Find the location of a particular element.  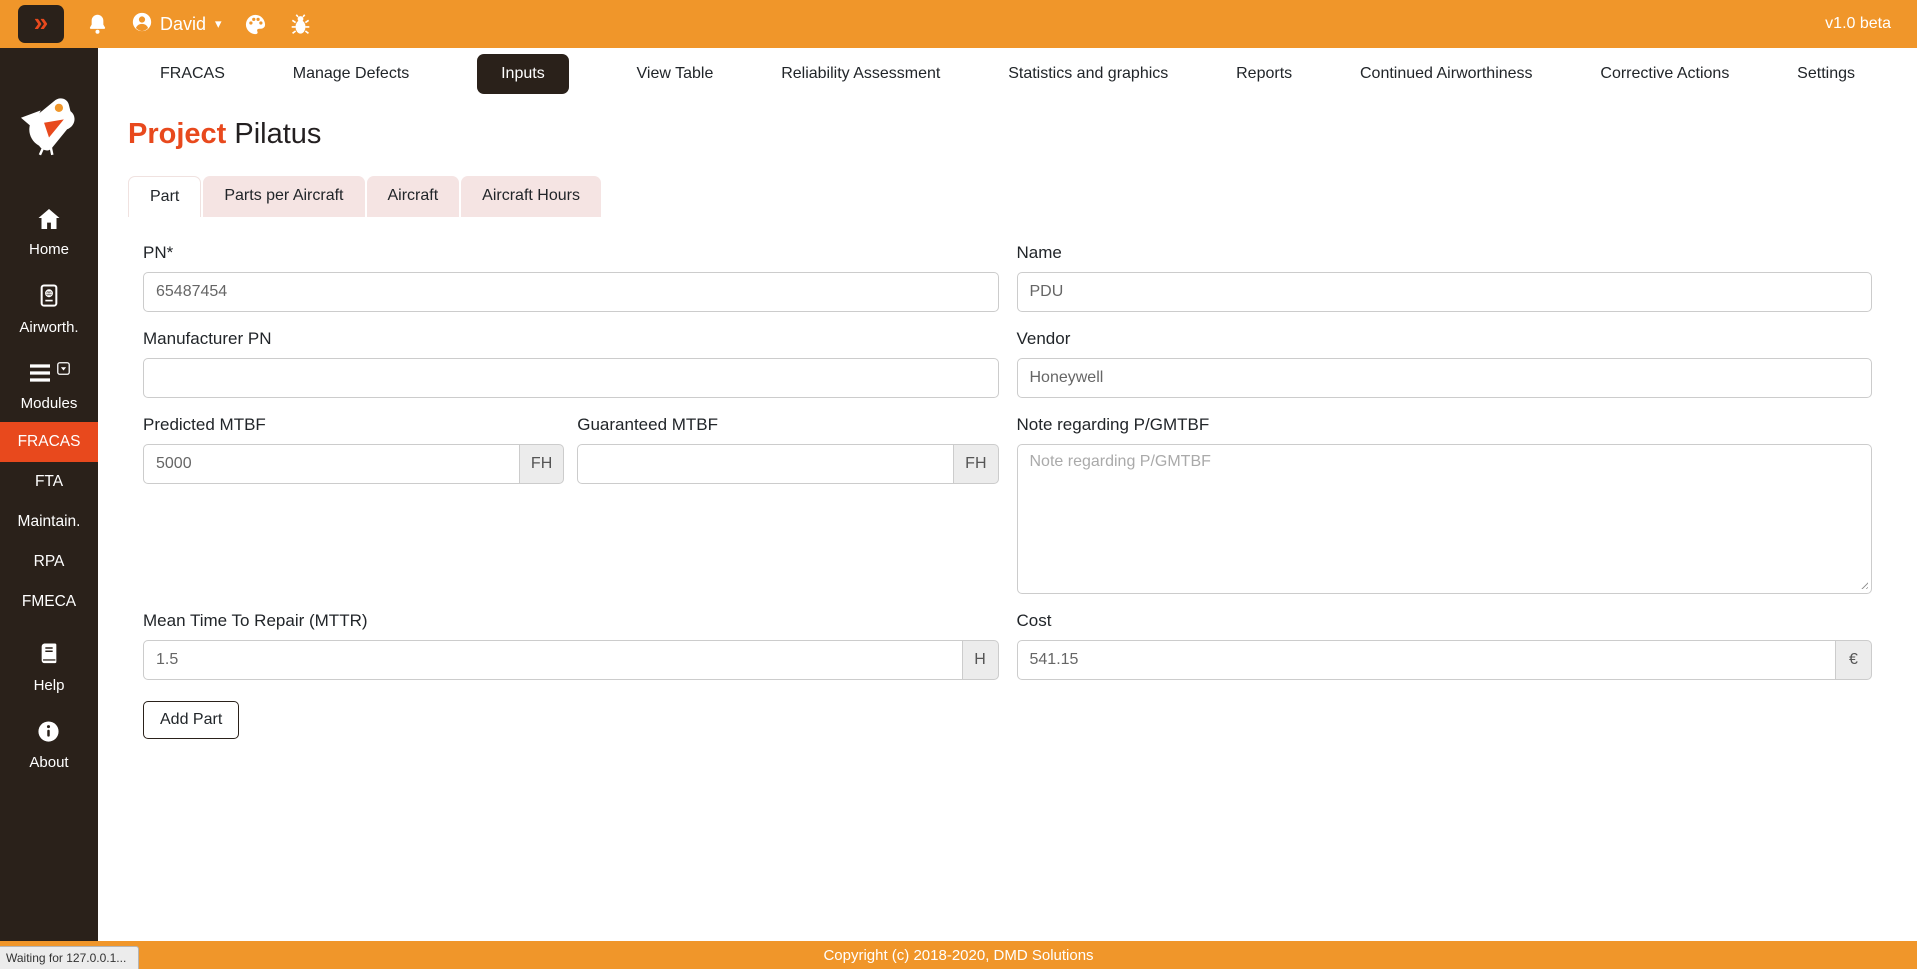

footer: Copyright (c) 2018-2020, DMD Solutions is located at coordinates (958, 955).